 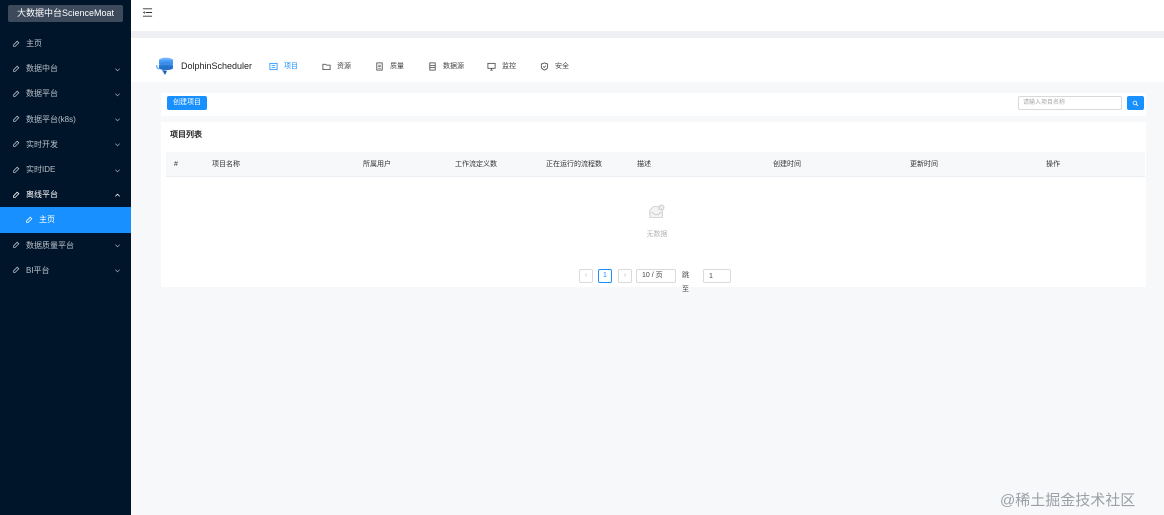 What do you see at coordinates (65, 220) in the screenshot?
I see `sidebar-subitem-home: 主页` at bounding box center [65, 220].